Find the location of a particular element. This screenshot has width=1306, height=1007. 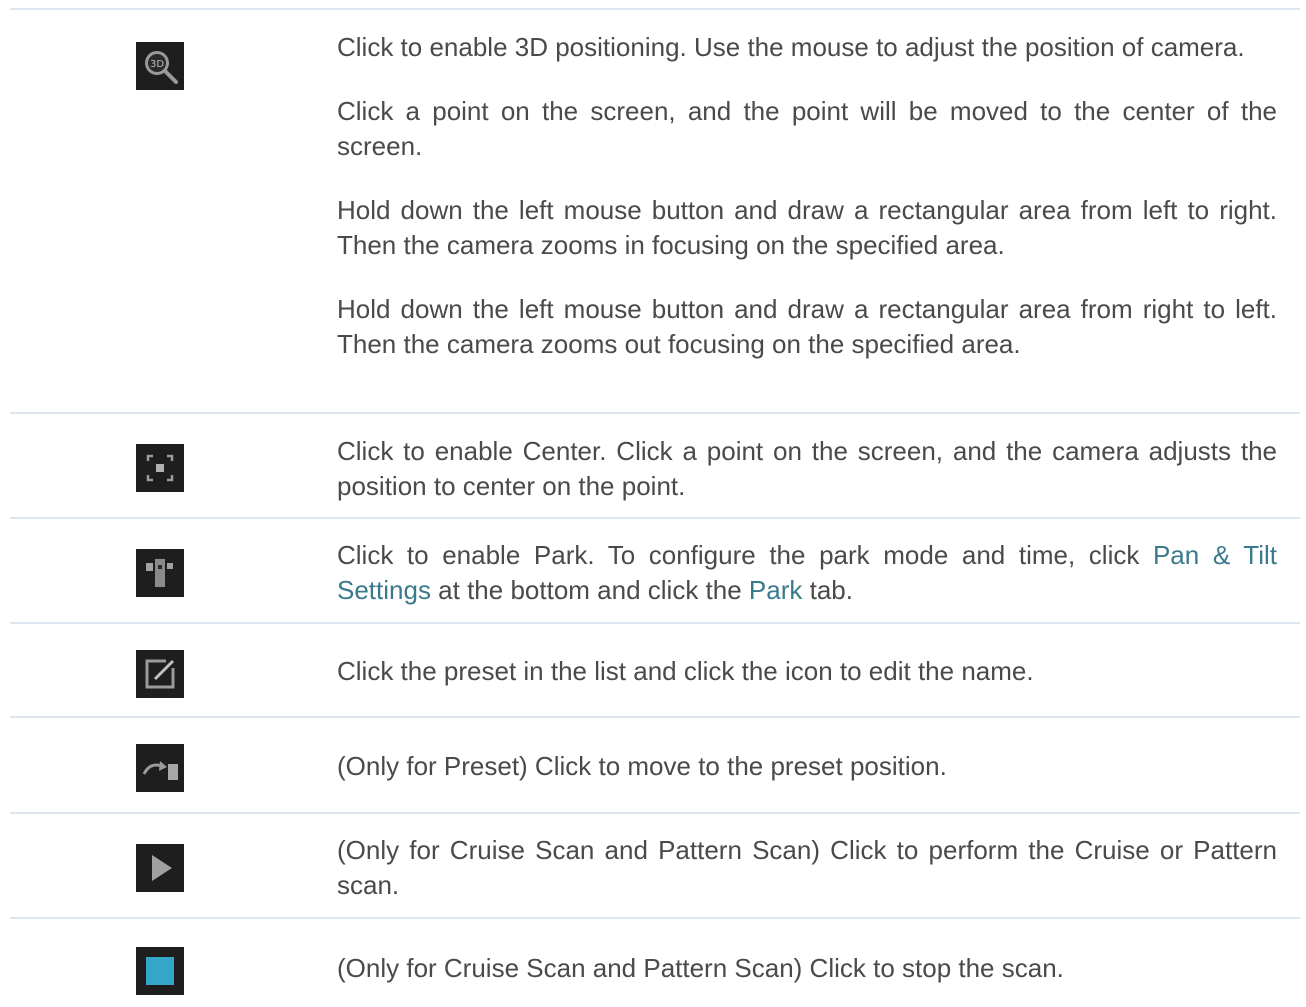

description-text: at the bottom and click the is located at coordinates (589, 590).